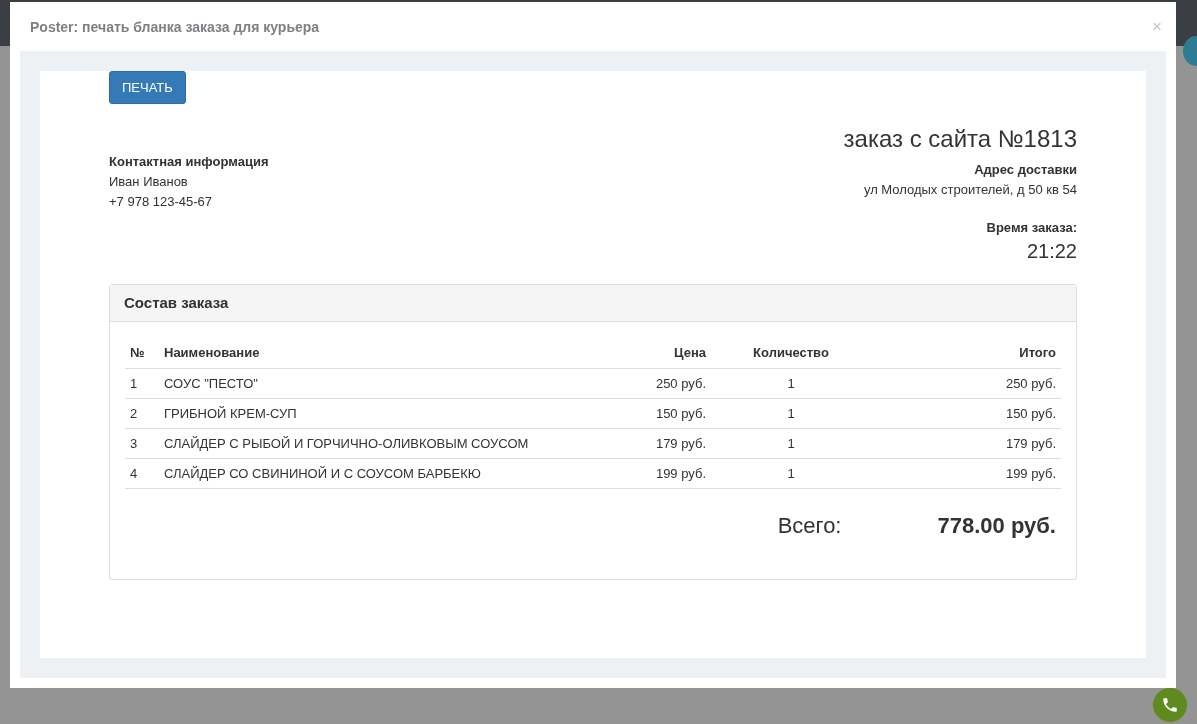  What do you see at coordinates (397, 413) in the screenshot?
I see `table-cell: ГРИБНОЙ КРЕМ-СУП` at bounding box center [397, 413].